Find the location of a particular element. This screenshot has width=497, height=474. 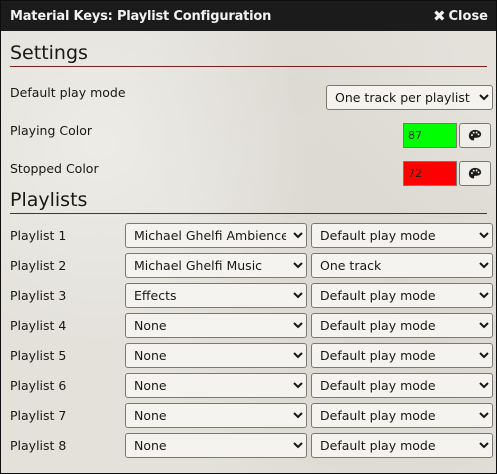

playlist-label: Playlist 7 is located at coordinates (38, 415).